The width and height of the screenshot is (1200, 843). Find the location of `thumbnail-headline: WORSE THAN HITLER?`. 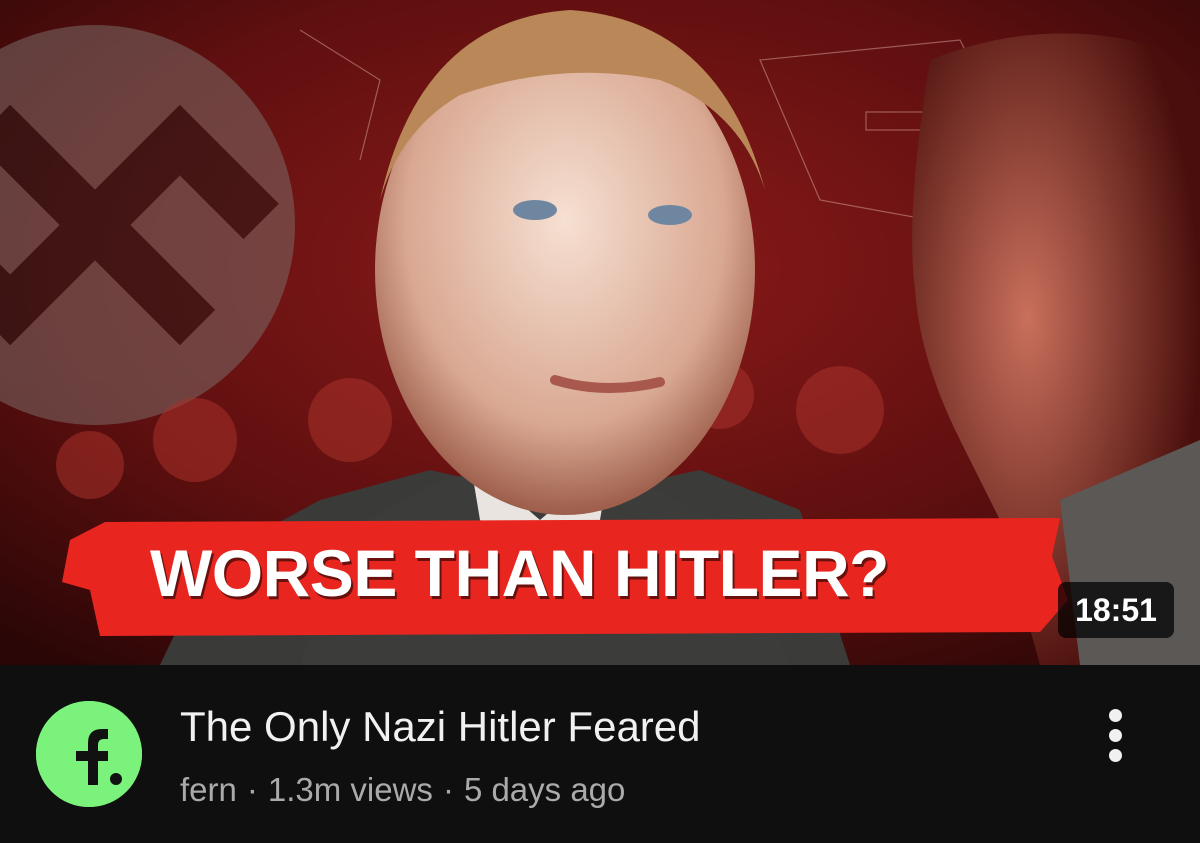

thumbnail-headline: WORSE THAN HITLER? is located at coordinates (519, 573).